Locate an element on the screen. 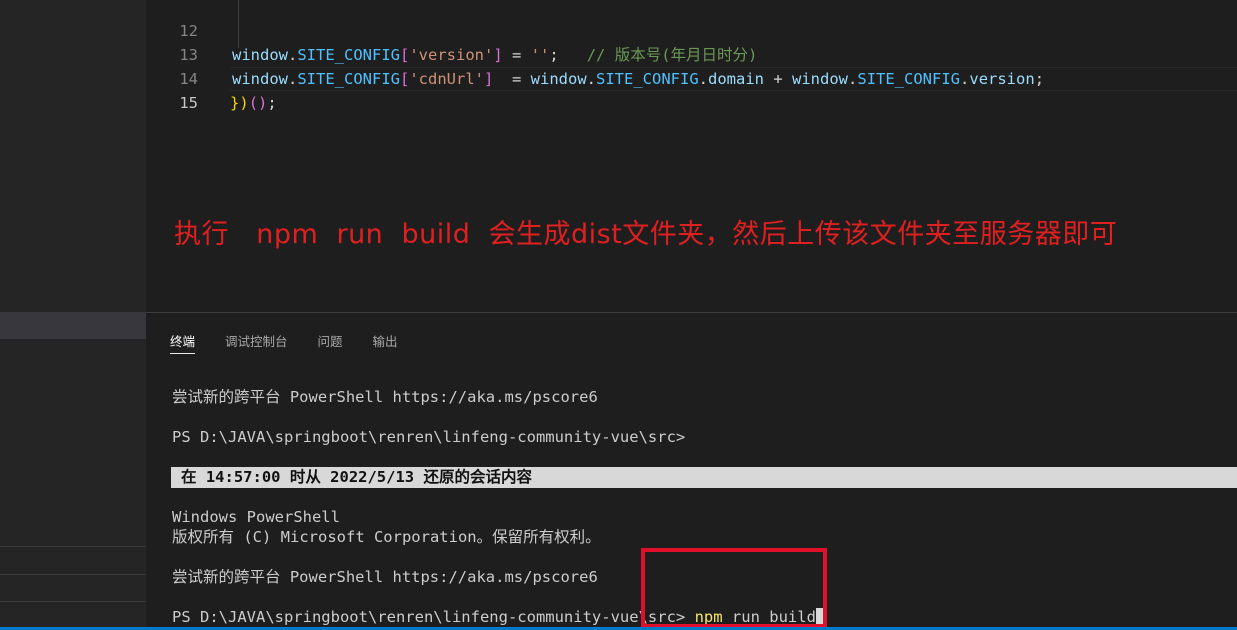  line-code: })(); is located at coordinates (253, 103).